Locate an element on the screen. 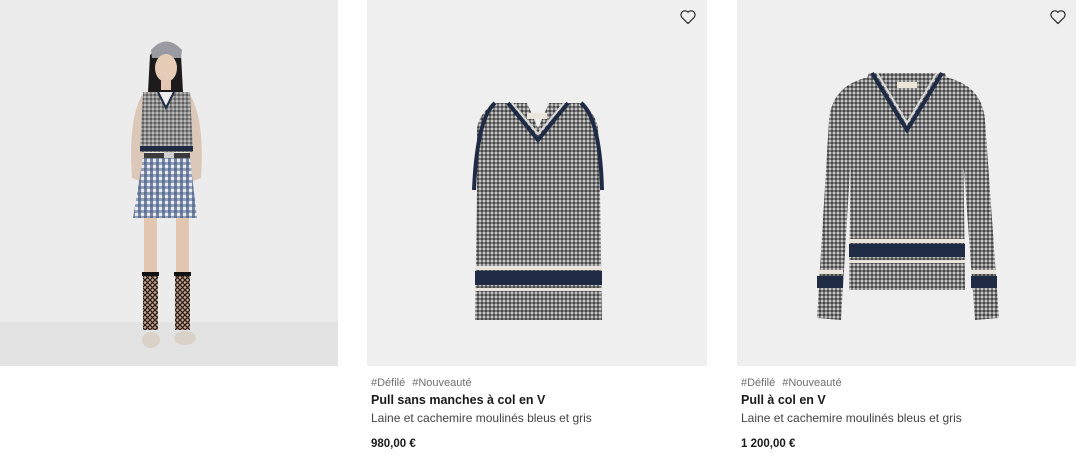  v-neck-sweater-illustration is located at coordinates (908, 195).